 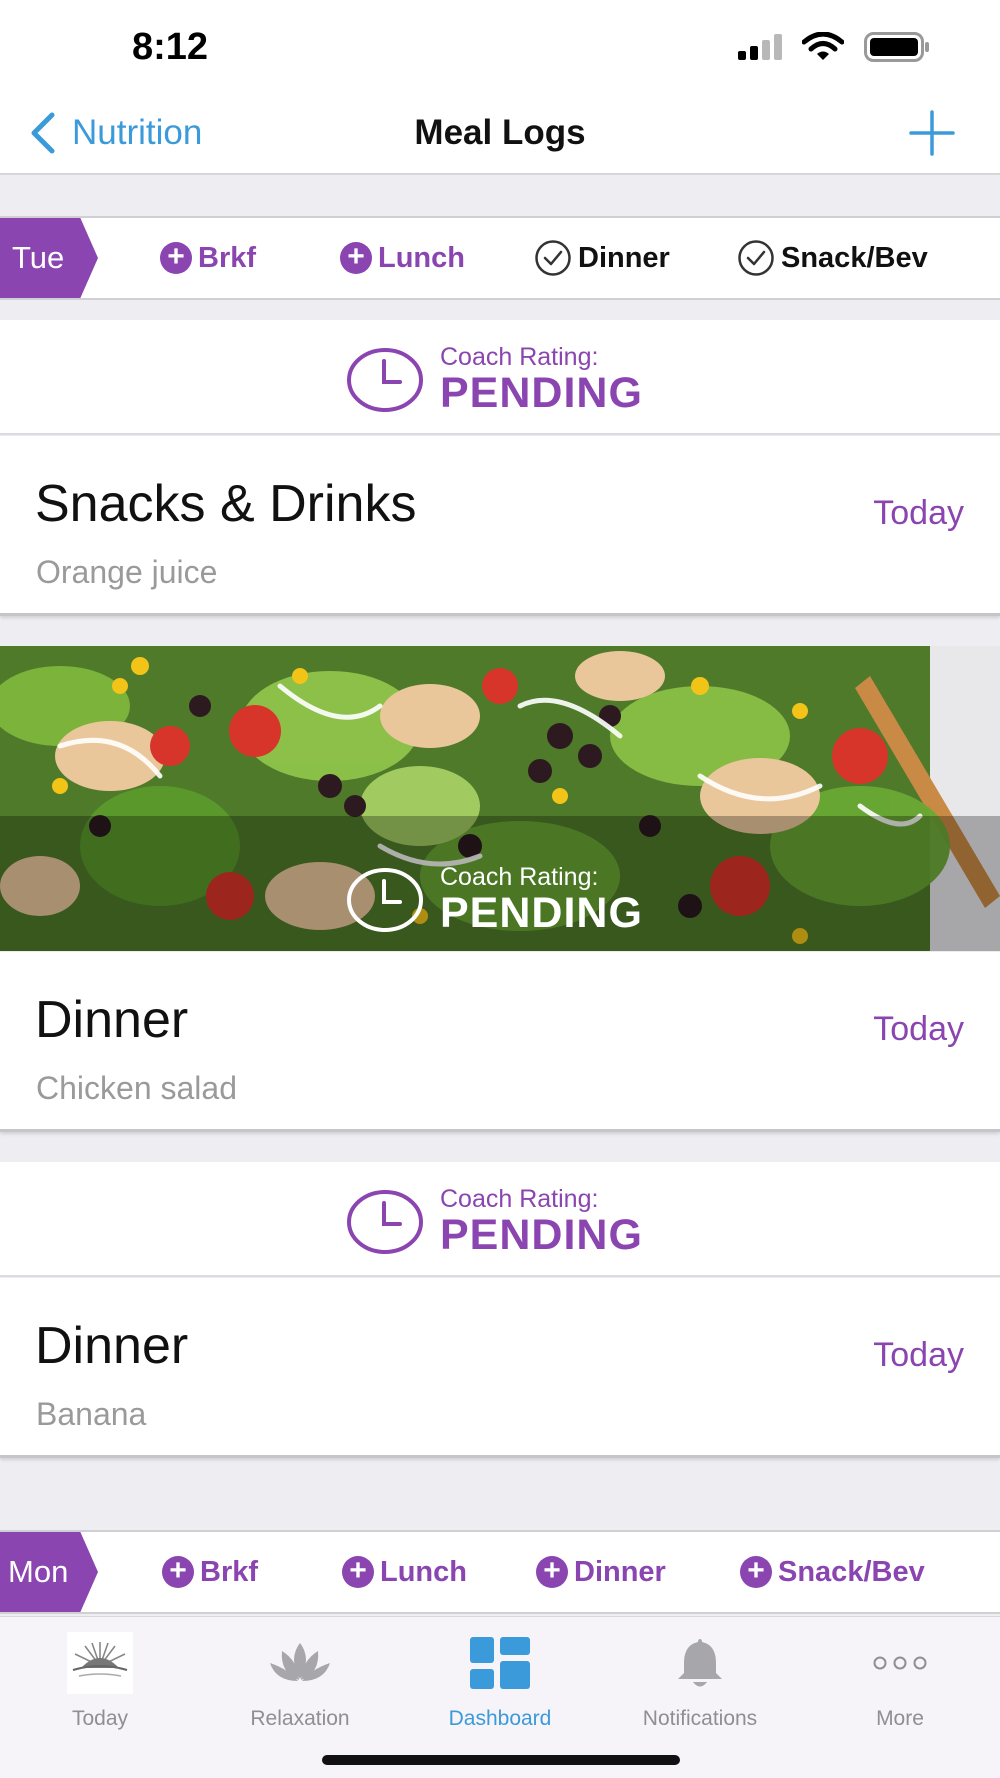 I want to click on status-time: 8:12, so click(x=170, y=47).